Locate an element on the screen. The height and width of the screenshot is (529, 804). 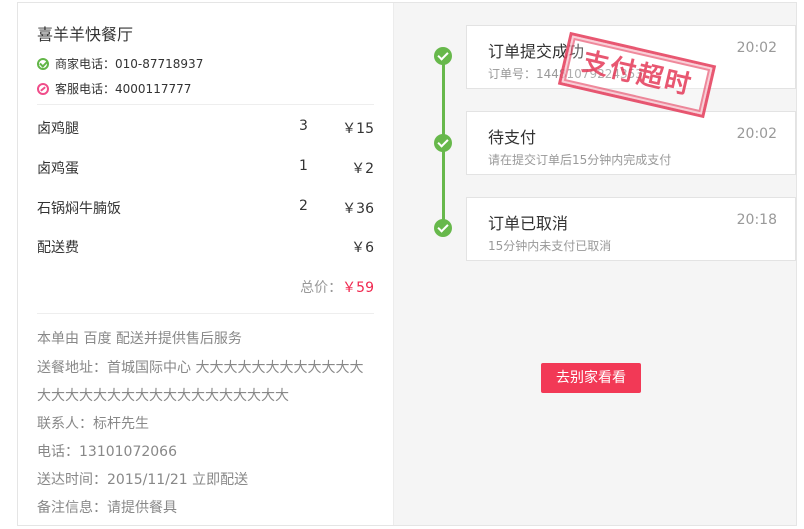
phone-check-icon is located at coordinates (43, 63).